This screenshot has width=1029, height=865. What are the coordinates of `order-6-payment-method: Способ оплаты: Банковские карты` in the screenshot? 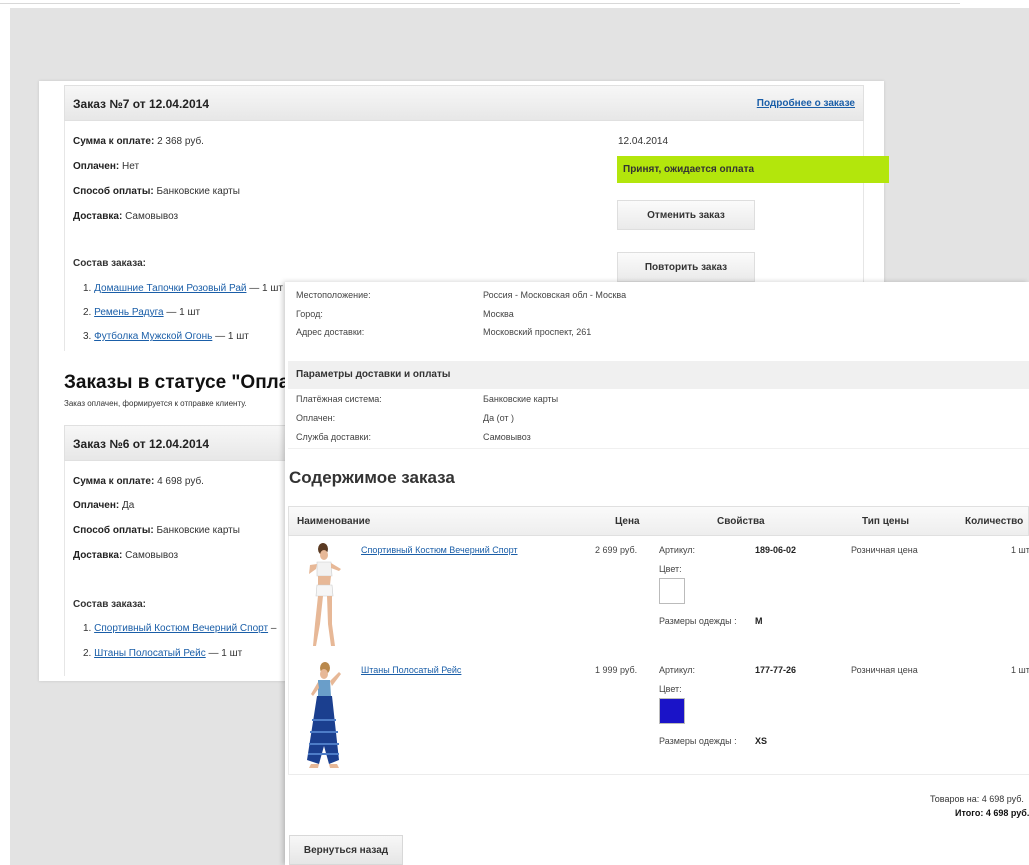 It's located at (156, 530).